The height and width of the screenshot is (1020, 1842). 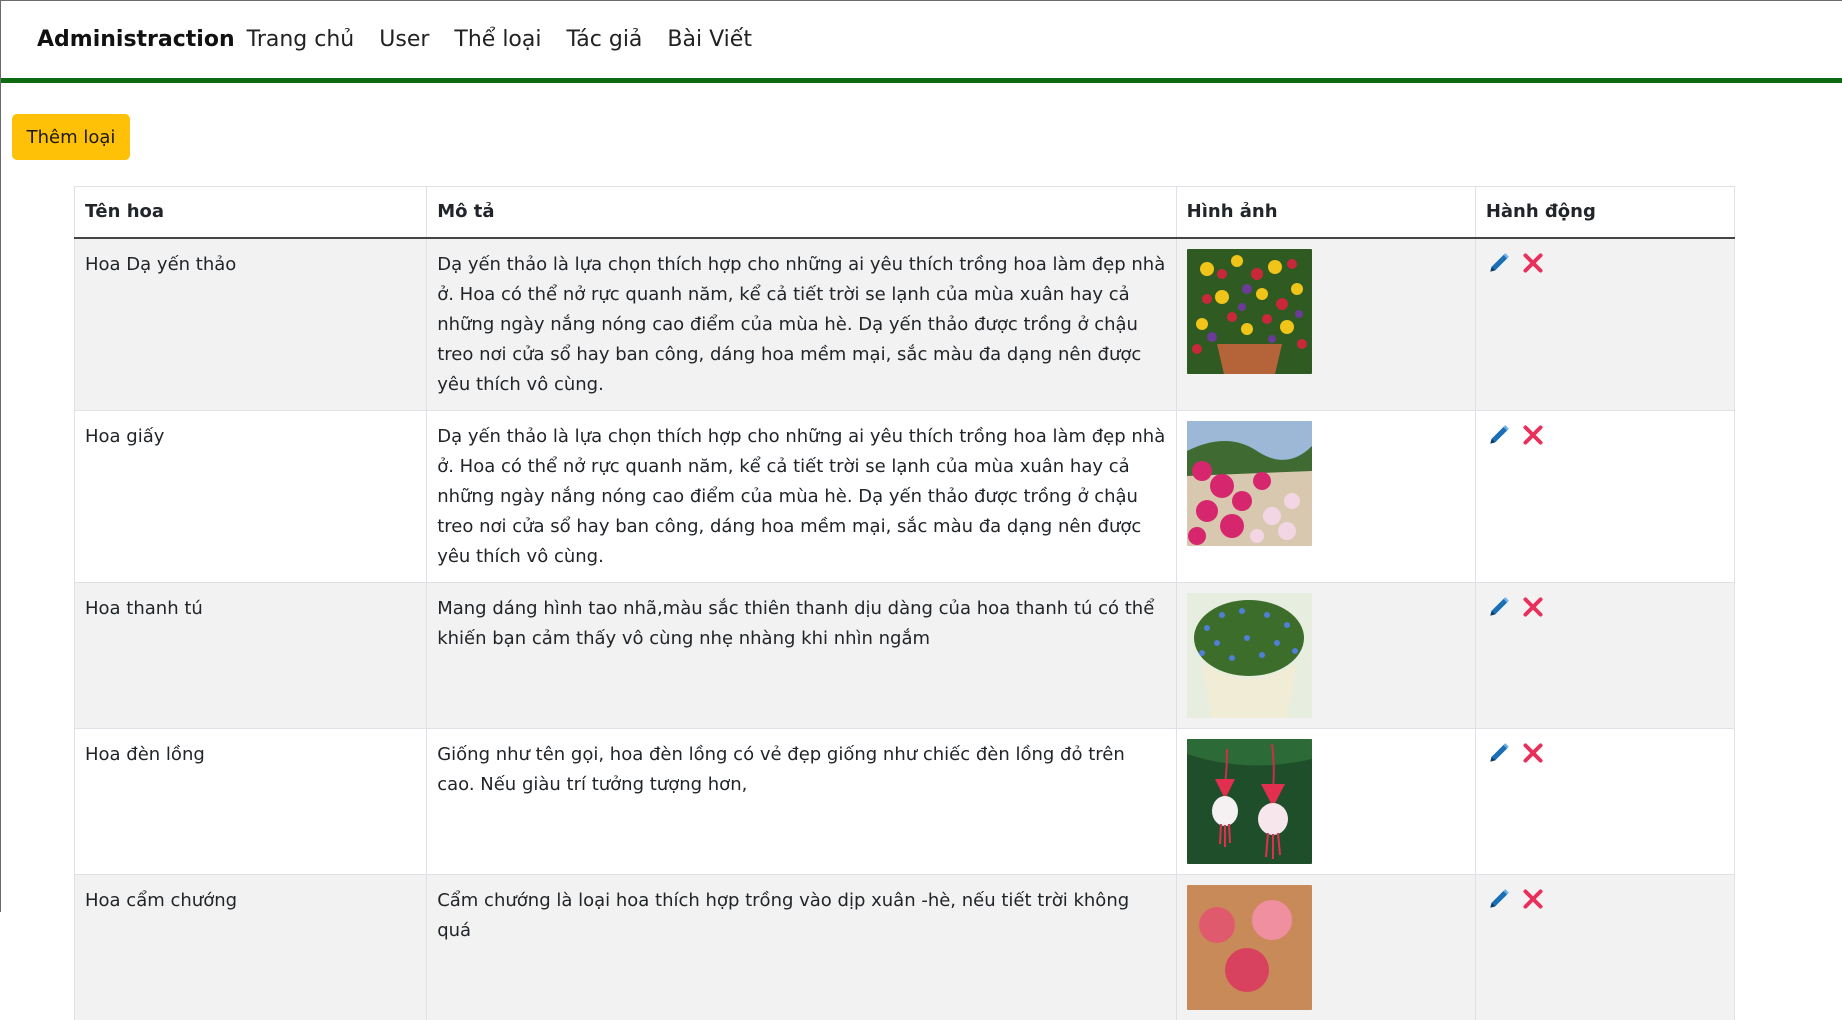 I want to click on flower-name: Hoa thanh tú, so click(x=250, y=654).